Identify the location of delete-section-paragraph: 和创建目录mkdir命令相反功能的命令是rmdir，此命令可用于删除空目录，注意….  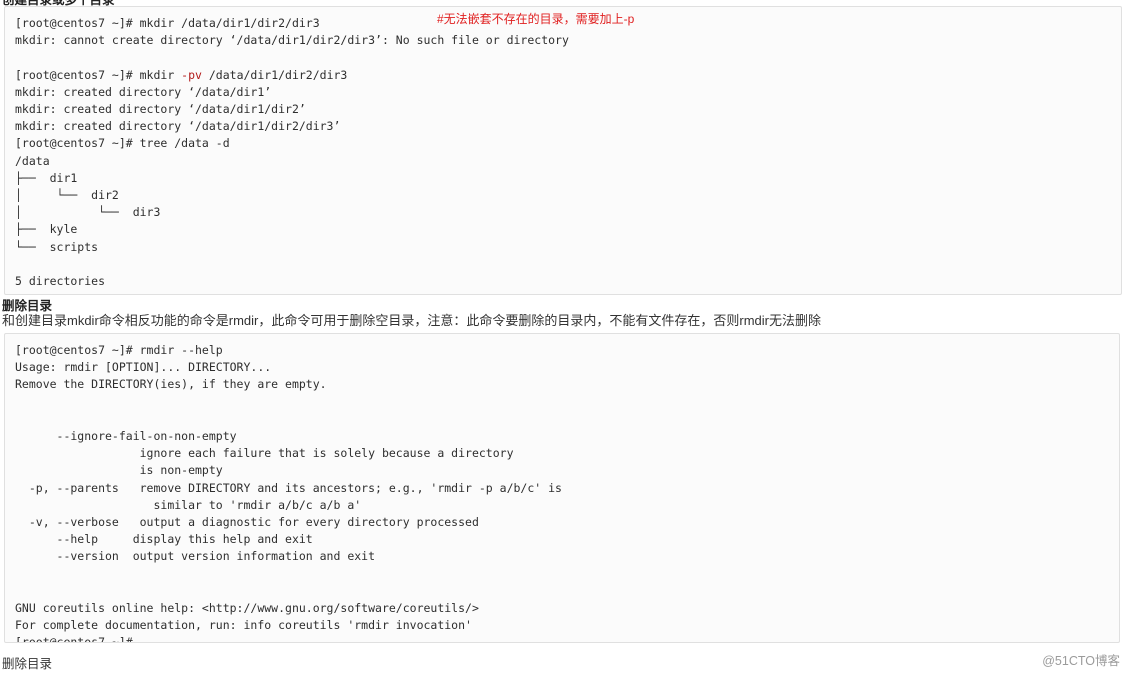
(411, 320).